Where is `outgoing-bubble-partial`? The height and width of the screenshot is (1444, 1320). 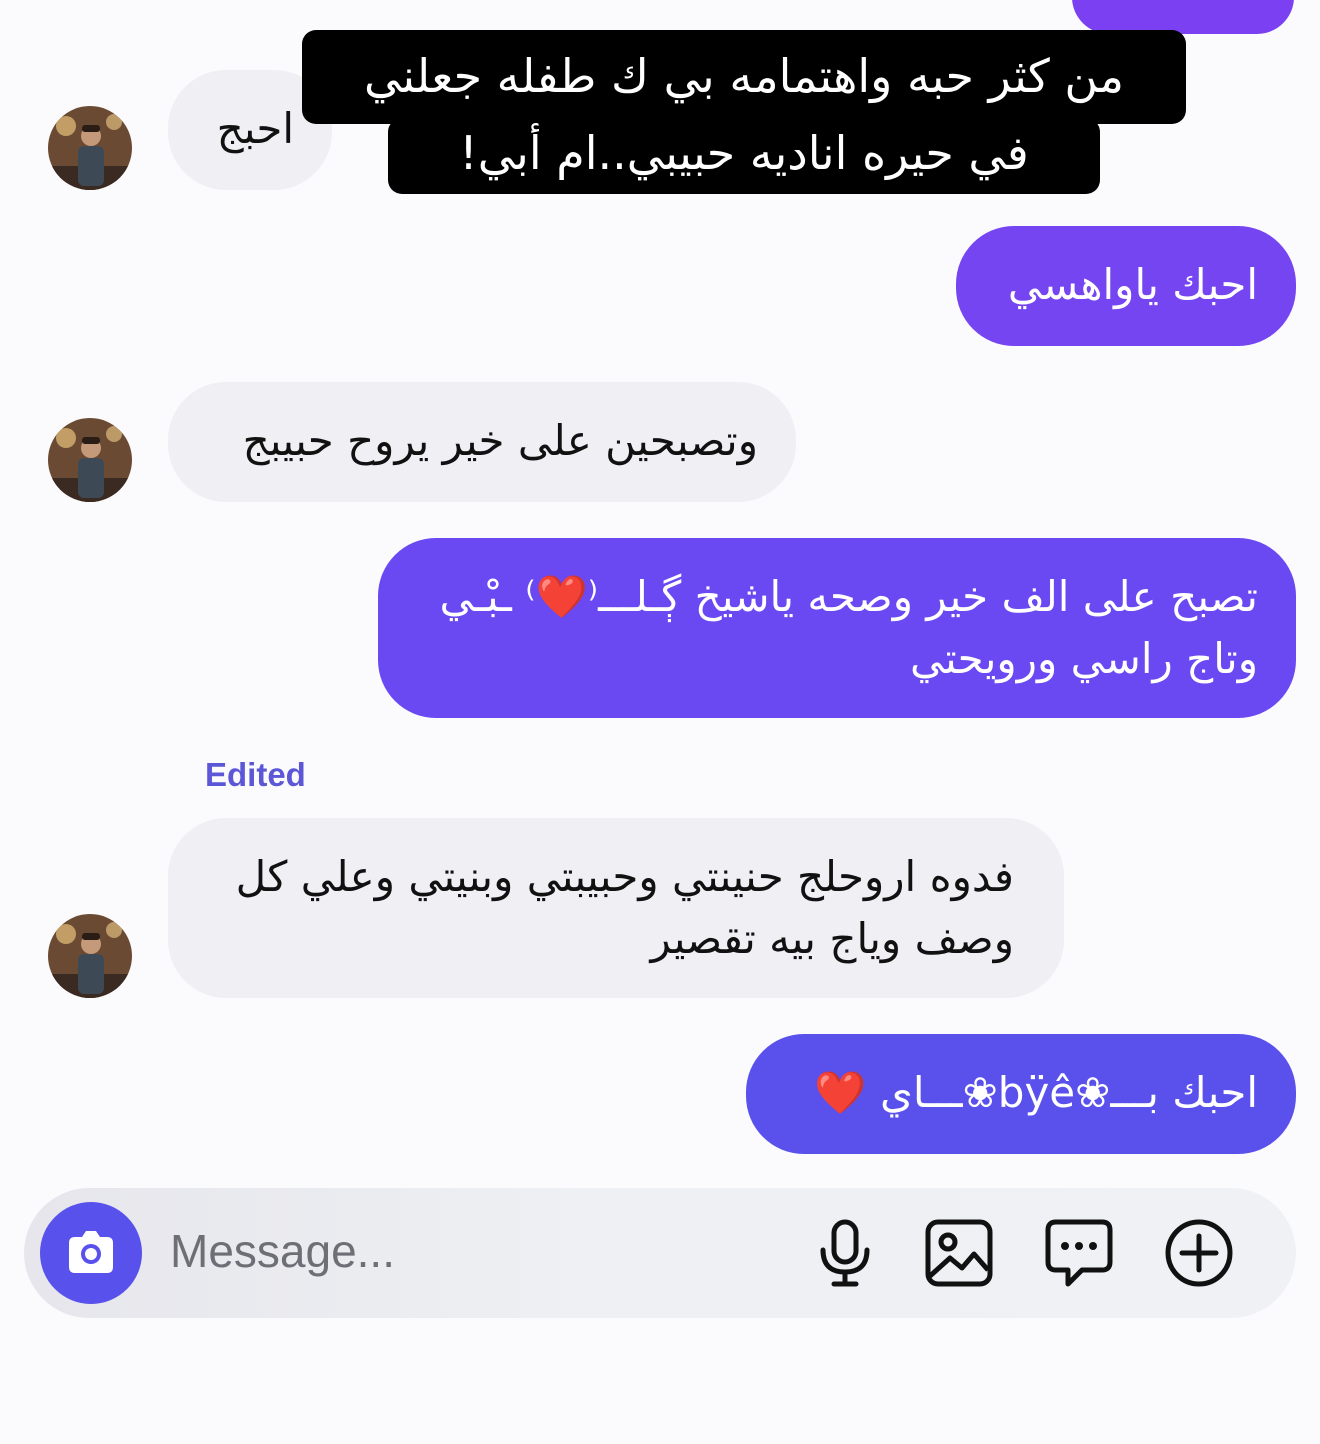
outgoing-bubble-partial is located at coordinates (1183, 17).